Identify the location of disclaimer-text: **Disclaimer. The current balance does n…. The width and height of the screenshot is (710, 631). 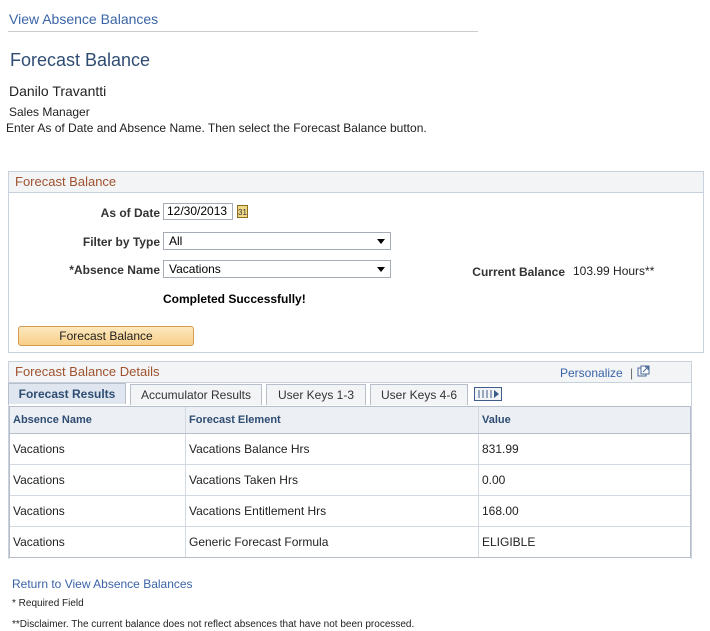
(213, 624).